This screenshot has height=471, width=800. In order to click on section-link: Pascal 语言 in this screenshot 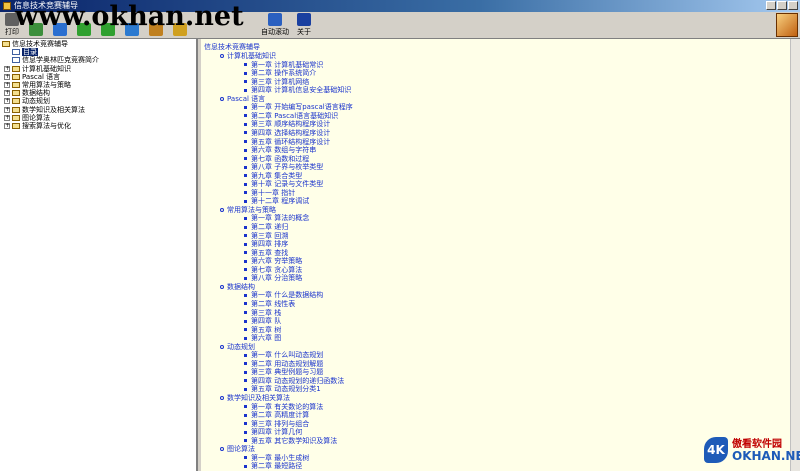, I will do `click(242, 99)`.